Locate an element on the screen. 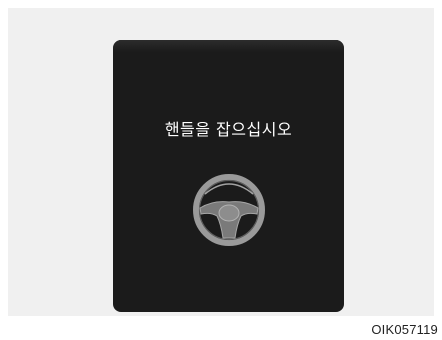 This screenshot has height=340, width=442. steering-wheel-icon is located at coordinates (229, 210).